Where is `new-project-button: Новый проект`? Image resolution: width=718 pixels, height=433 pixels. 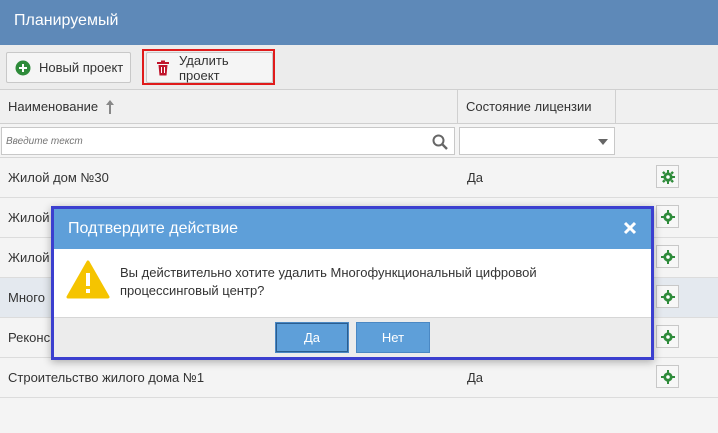 new-project-button: Новый проект is located at coordinates (68, 67).